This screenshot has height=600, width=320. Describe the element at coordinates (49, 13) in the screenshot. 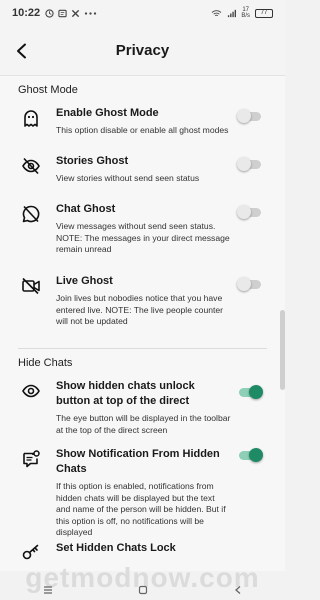

I see `clock-icon` at that location.